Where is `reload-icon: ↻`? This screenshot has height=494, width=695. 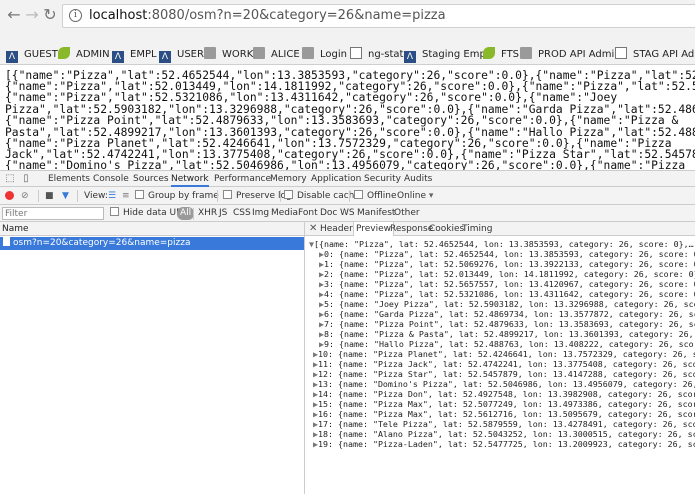 reload-icon: ↻ is located at coordinates (50, 15).